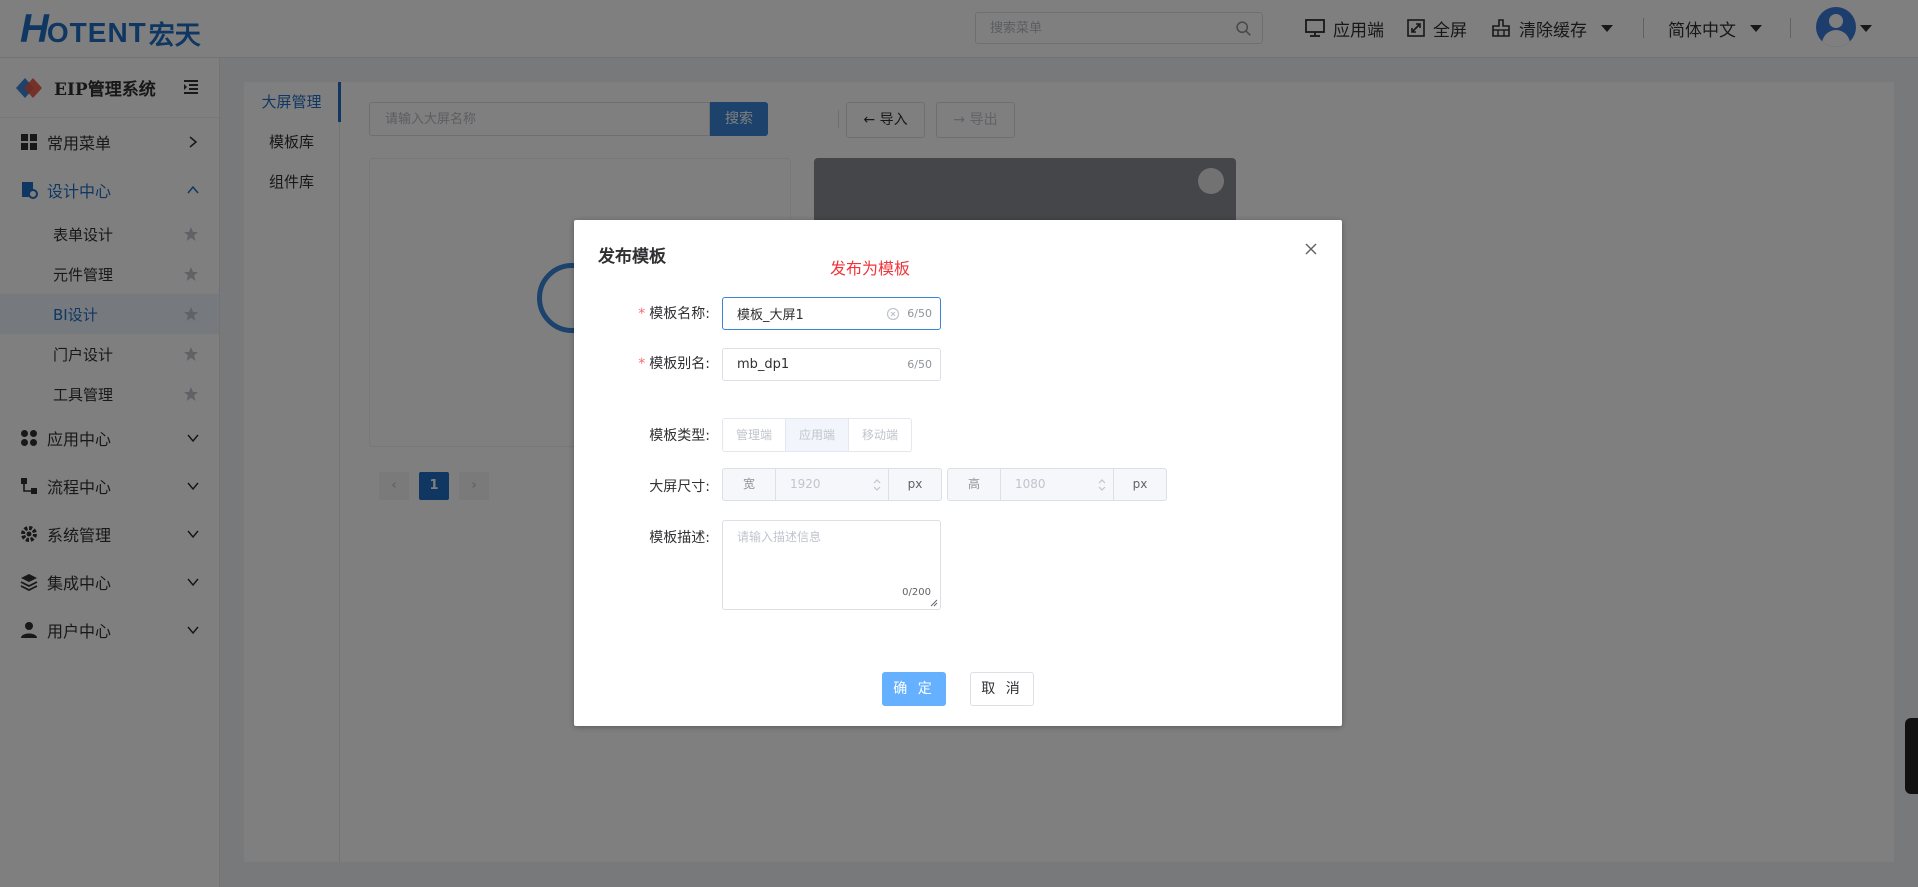  What do you see at coordinates (893, 314) in the screenshot?
I see `clear-icon` at bounding box center [893, 314].